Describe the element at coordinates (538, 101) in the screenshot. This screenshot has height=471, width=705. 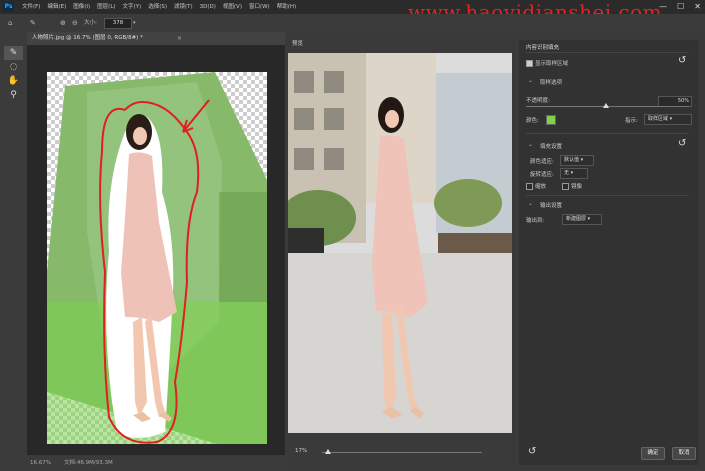
I see `opacity-label: 不透明度:` at that location.